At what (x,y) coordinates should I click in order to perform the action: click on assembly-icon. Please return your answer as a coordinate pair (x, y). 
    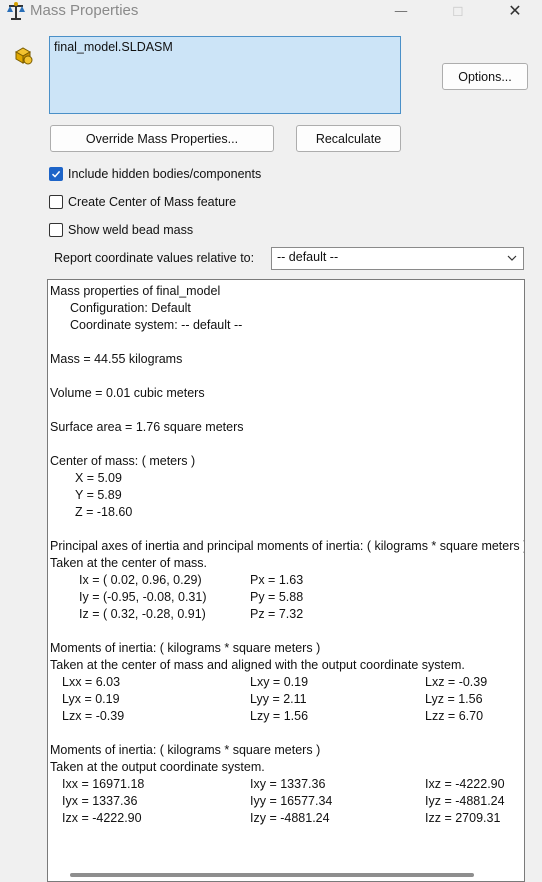
    Looking at the image, I should click on (23, 56).